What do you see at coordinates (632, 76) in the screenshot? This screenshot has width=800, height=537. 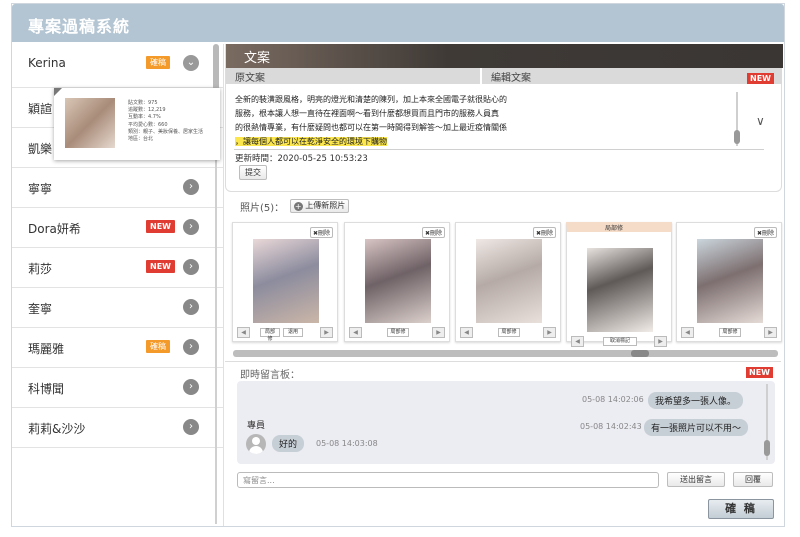 I see `edited-copy-column: 編輯文案` at bounding box center [632, 76].